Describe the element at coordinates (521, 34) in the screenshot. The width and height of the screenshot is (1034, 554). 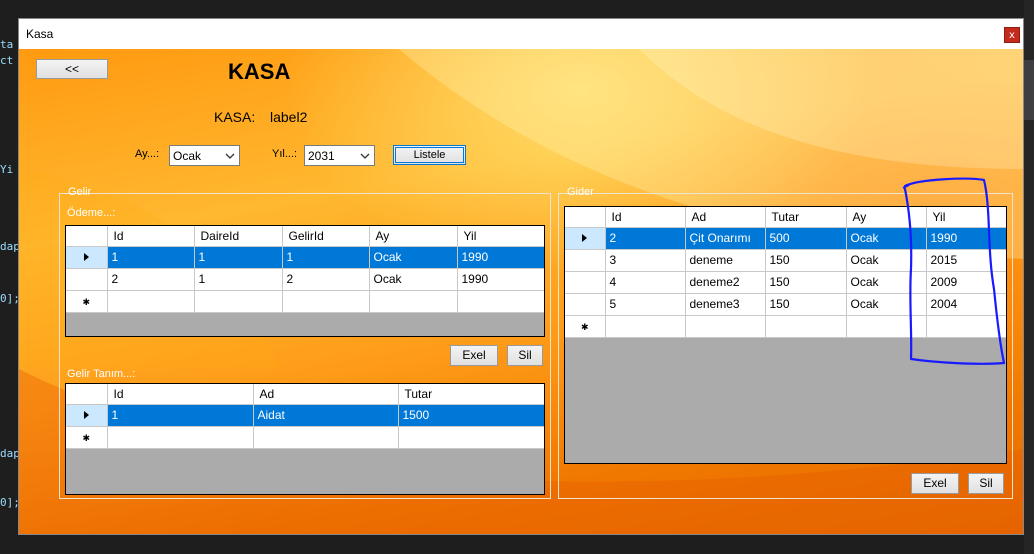
I see `title-bar: Kasa x` at that location.